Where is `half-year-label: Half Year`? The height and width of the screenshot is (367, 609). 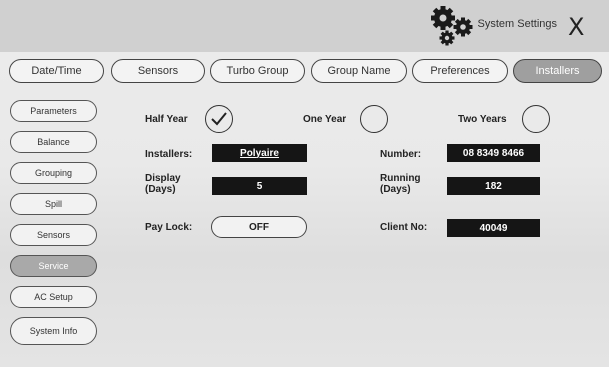
half-year-label: Half Year is located at coordinates (166, 119).